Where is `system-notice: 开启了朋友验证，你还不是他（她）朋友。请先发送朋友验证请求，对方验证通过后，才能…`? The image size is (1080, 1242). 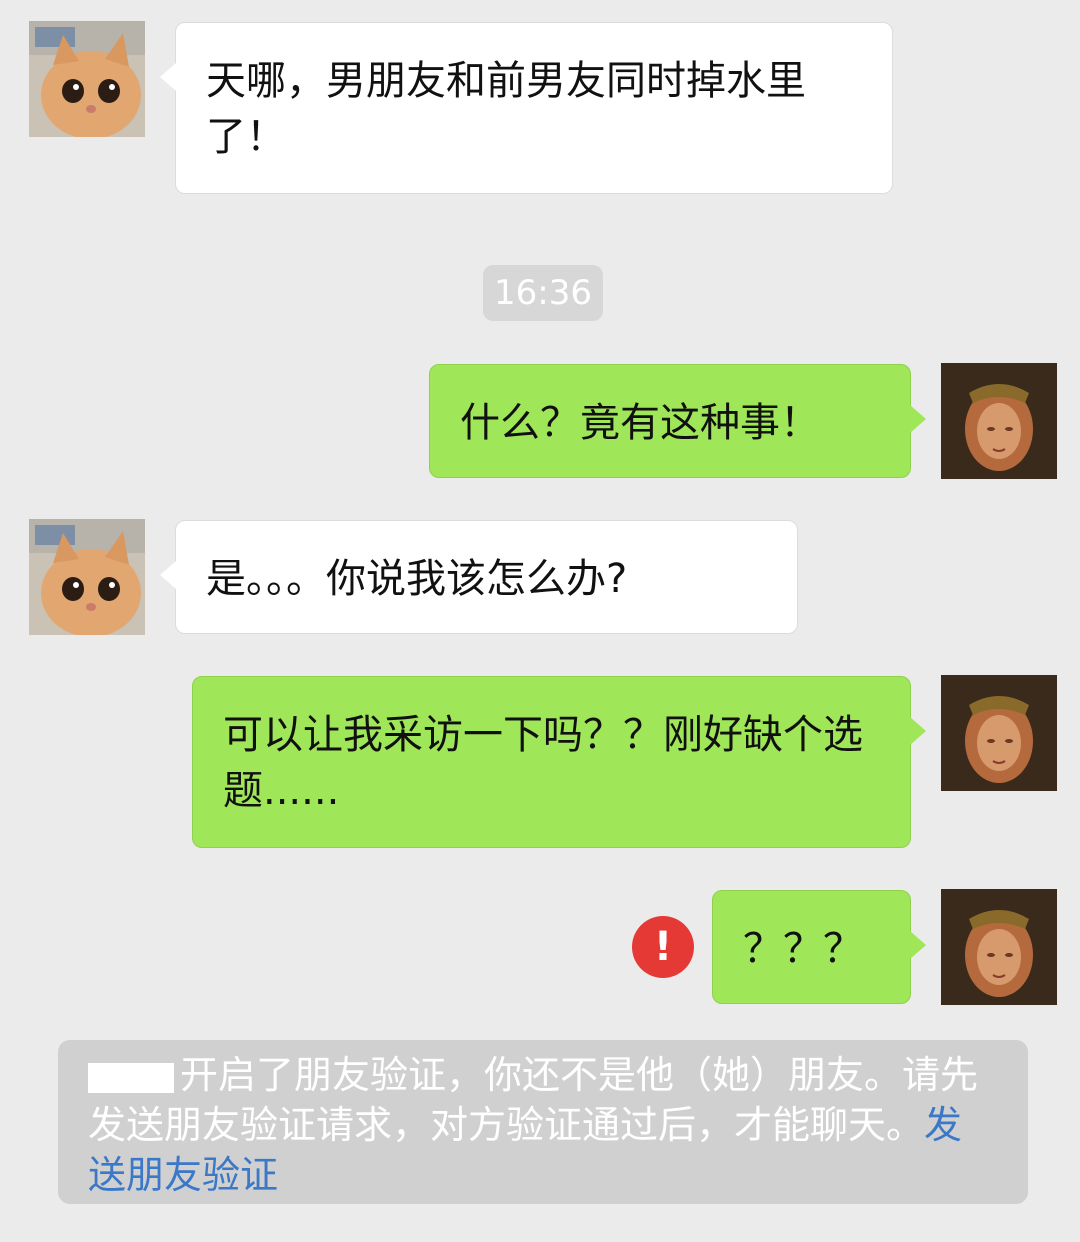
system-notice: 开启了朋友验证，你还不是他（她）朋友。请先发送朋友验证请求，对方验证通过后，才能… is located at coordinates (543, 1122).